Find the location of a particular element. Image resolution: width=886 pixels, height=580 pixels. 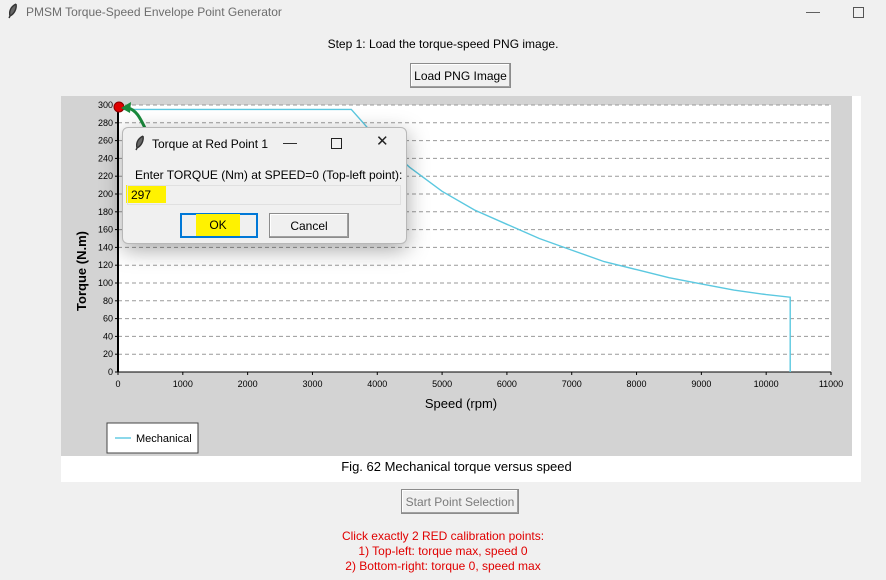

x-tick-label: 10000 is located at coordinates (766, 384).